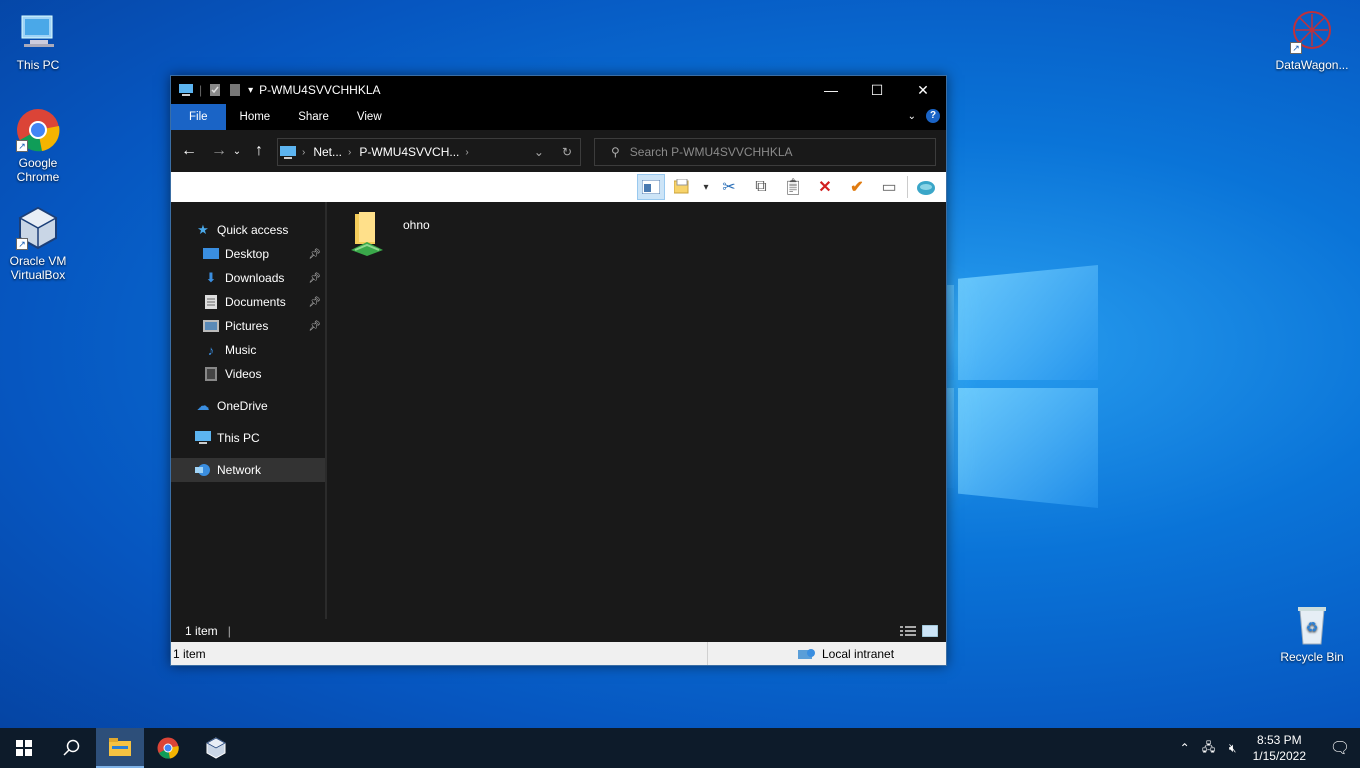 This screenshot has width=1360, height=768. Describe the element at coordinates (248, 406) in the screenshot. I see `sidebar-item-onedrive: ☁ OneDrive` at that location.